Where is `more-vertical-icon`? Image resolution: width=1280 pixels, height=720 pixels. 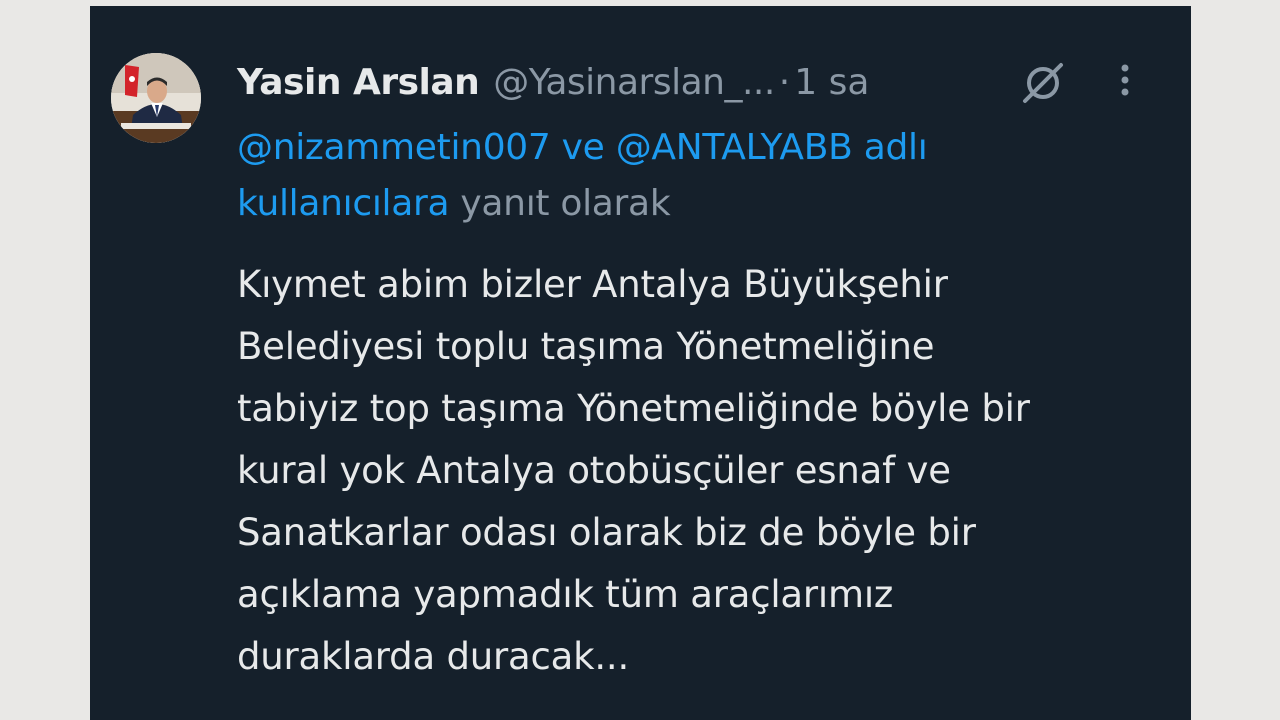 more-vertical-icon is located at coordinates (1125, 80).